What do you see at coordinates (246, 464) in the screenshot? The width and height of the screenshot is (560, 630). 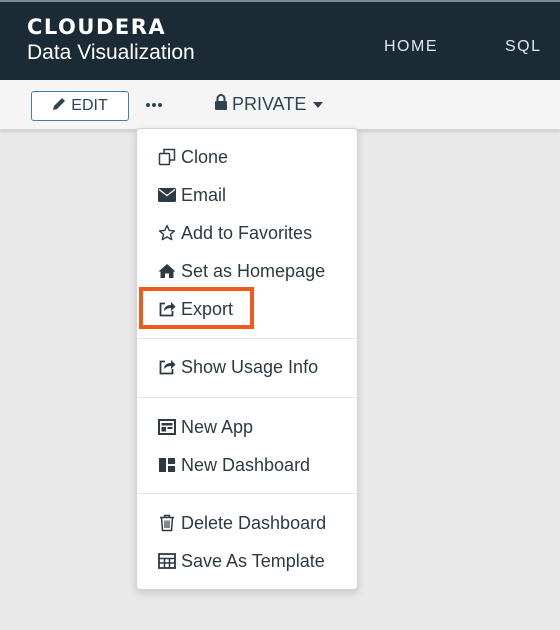 I see `menu-item-label: New Dashboard` at bounding box center [246, 464].